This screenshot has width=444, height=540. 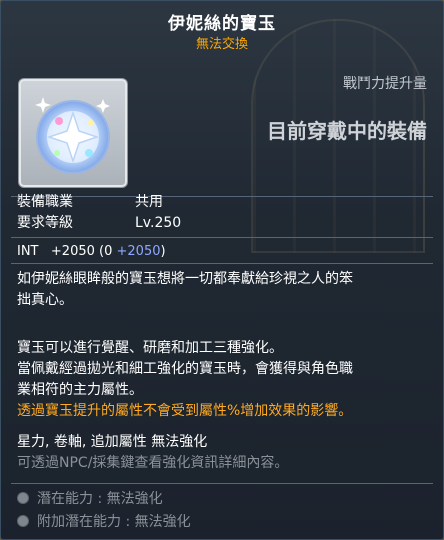 I want to click on potential-text: 潛在能力 : 無法強化, so click(x=100, y=499).